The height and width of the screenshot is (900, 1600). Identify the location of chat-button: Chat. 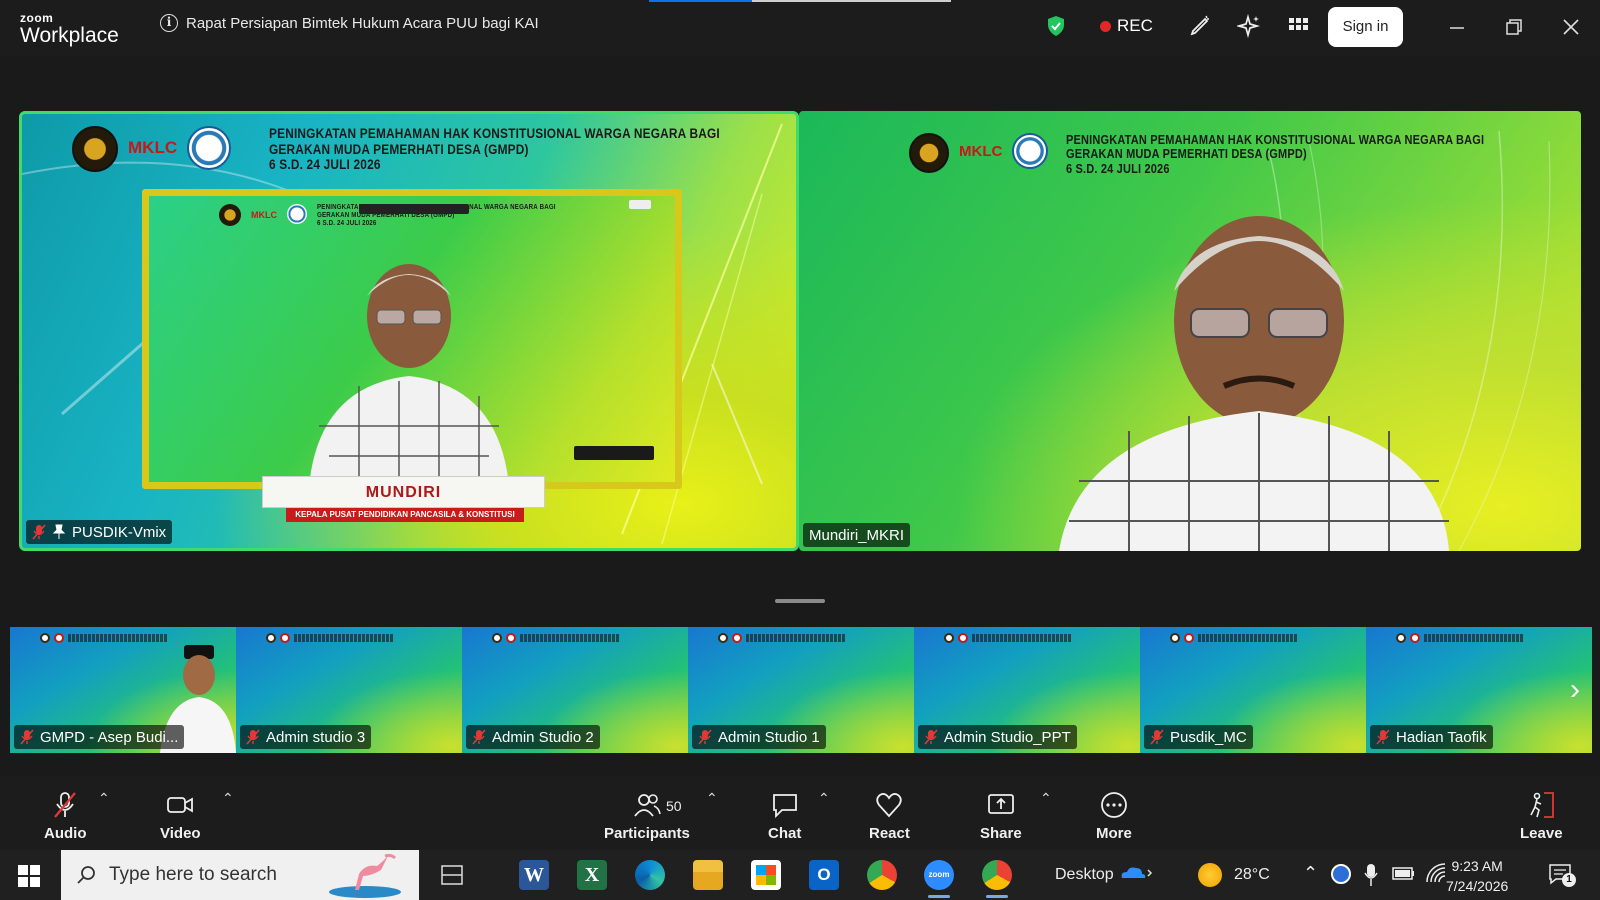
(784, 816).